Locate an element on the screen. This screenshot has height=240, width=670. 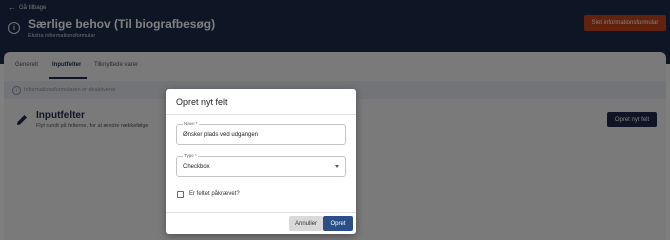
type-select-value: Checkbox is located at coordinates (196, 167).